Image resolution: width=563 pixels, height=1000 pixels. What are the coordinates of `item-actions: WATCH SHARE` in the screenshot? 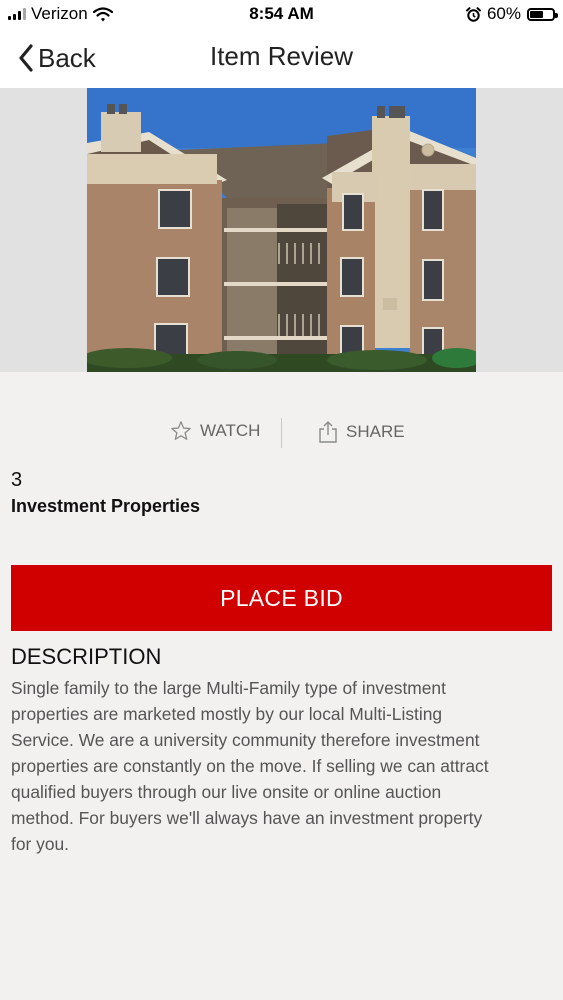 It's located at (281, 434).